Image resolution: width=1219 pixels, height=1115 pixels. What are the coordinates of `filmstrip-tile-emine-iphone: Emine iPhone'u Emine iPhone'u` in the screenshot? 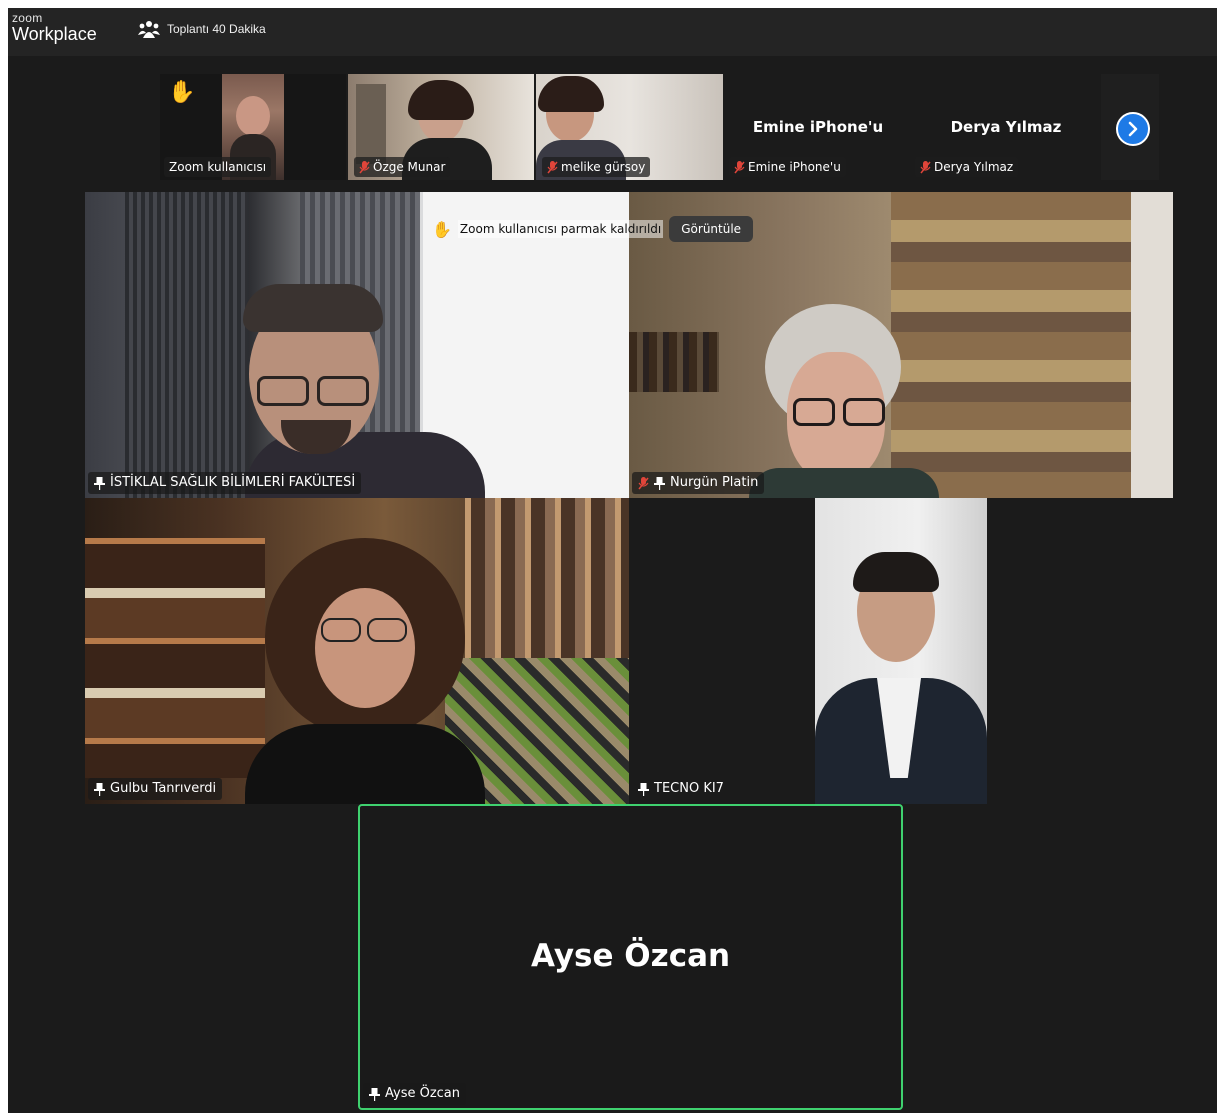 It's located at (818, 127).